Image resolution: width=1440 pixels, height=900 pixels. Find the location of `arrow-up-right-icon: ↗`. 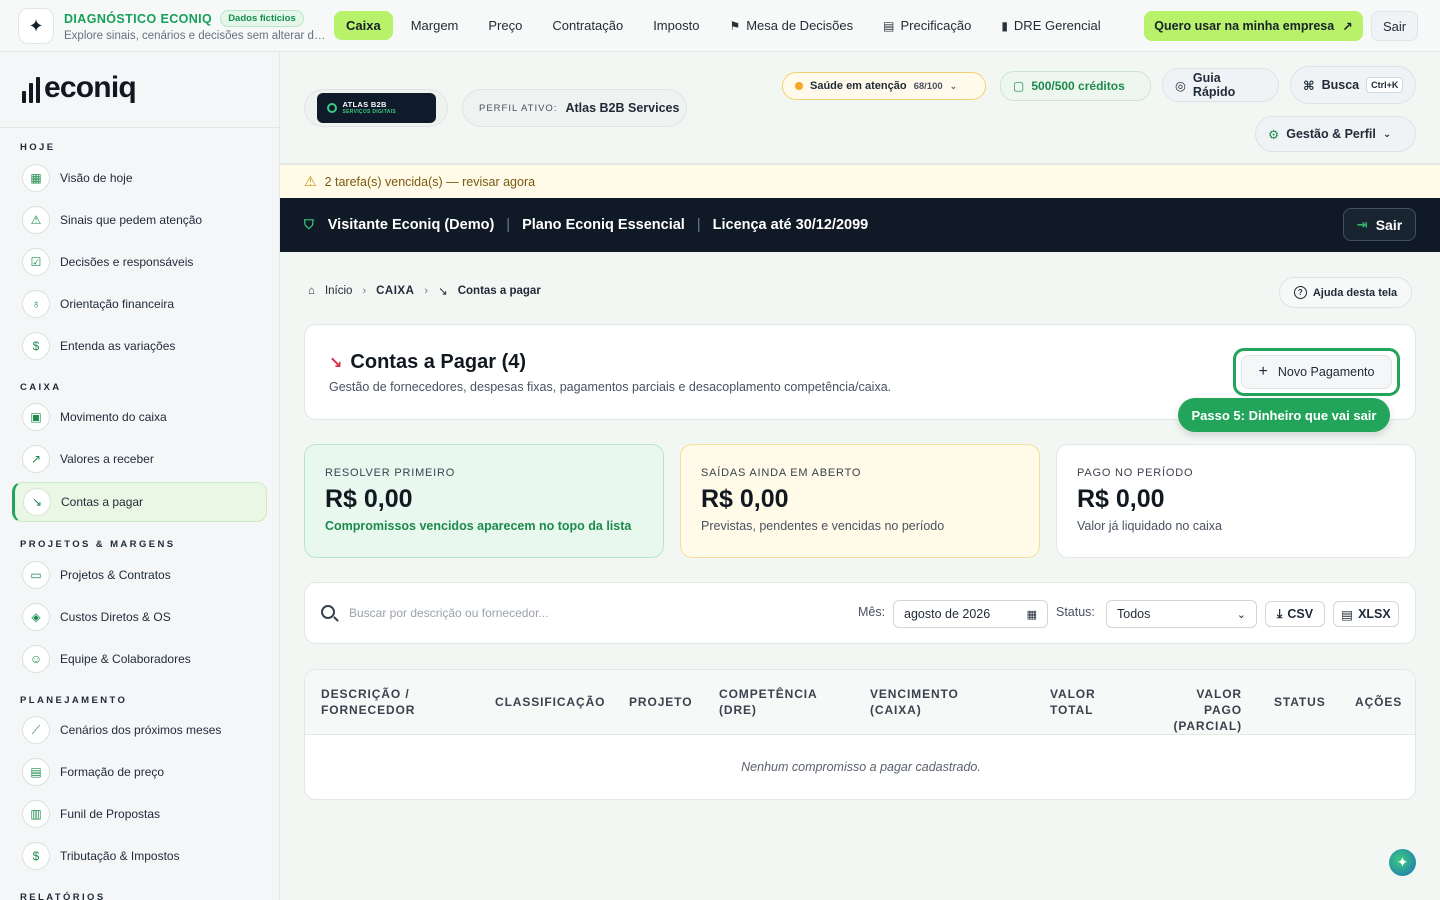

arrow-up-right-icon: ↗ is located at coordinates (1347, 26).